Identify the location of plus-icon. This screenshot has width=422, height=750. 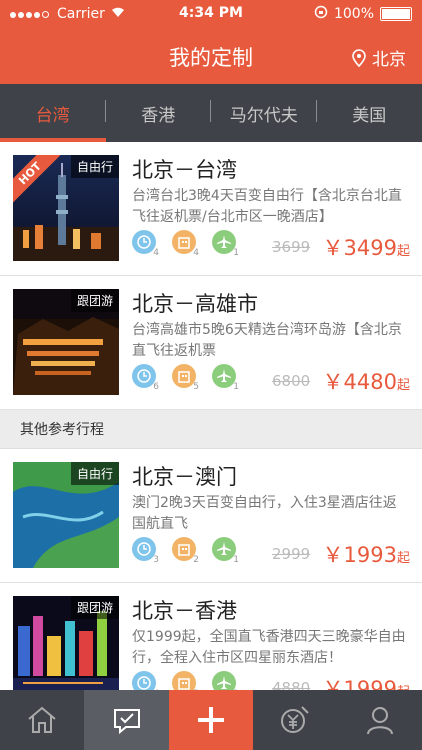
(211, 720).